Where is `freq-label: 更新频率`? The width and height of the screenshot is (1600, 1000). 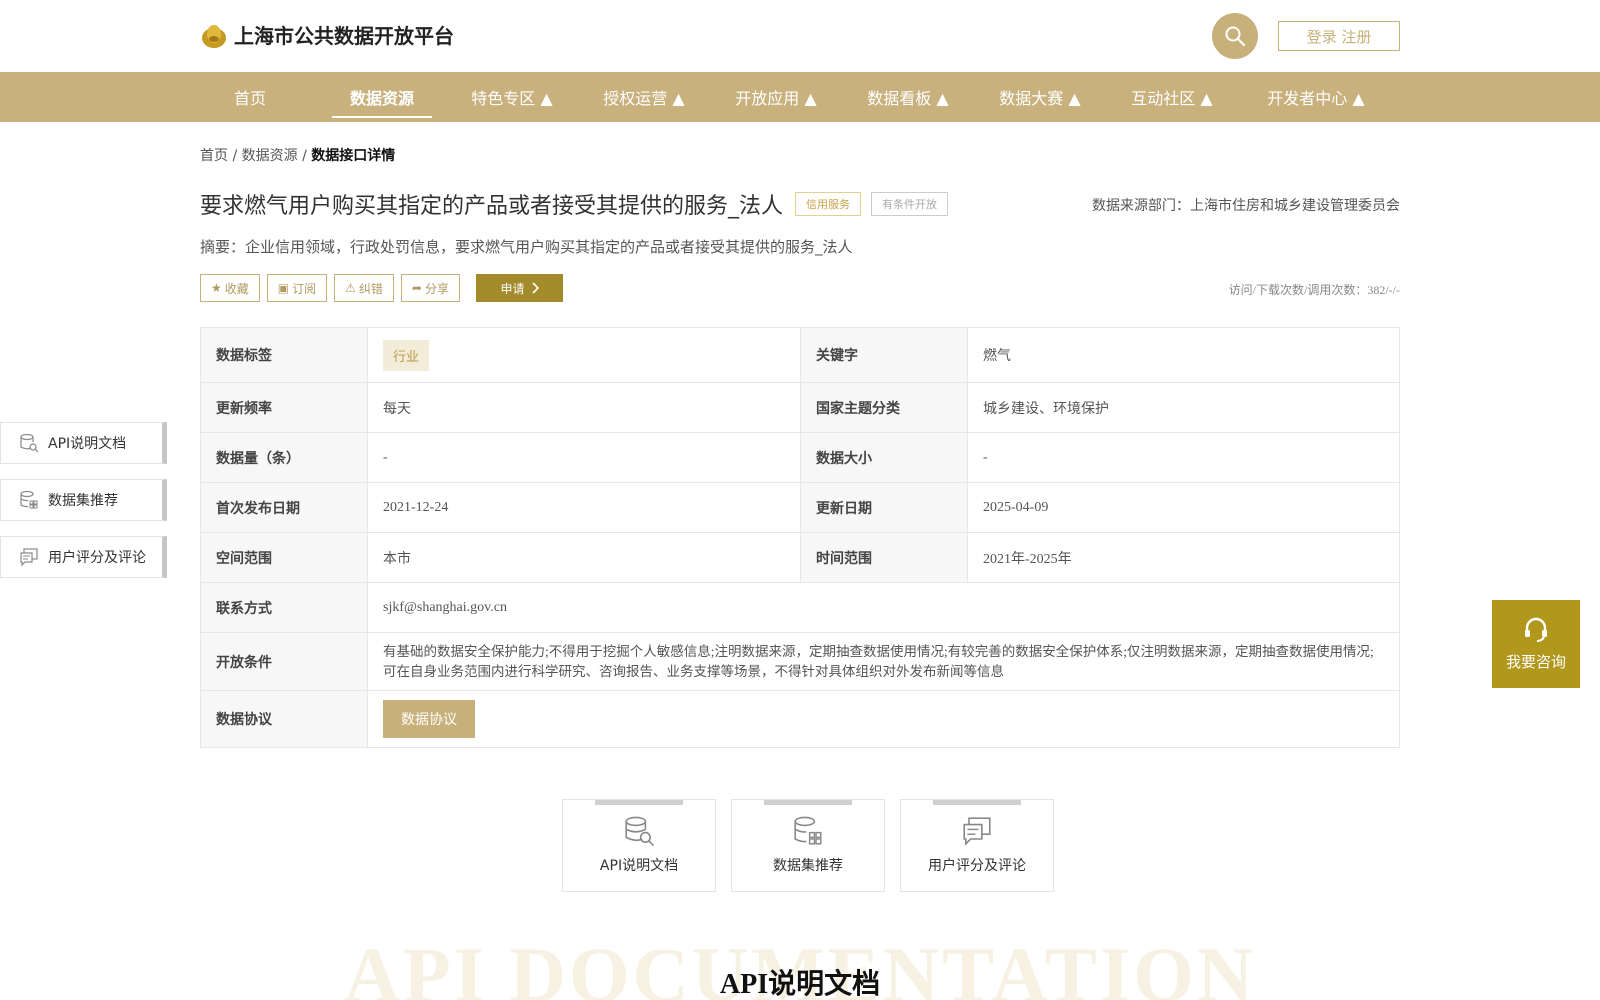 freq-label: 更新频率 is located at coordinates (284, 407).